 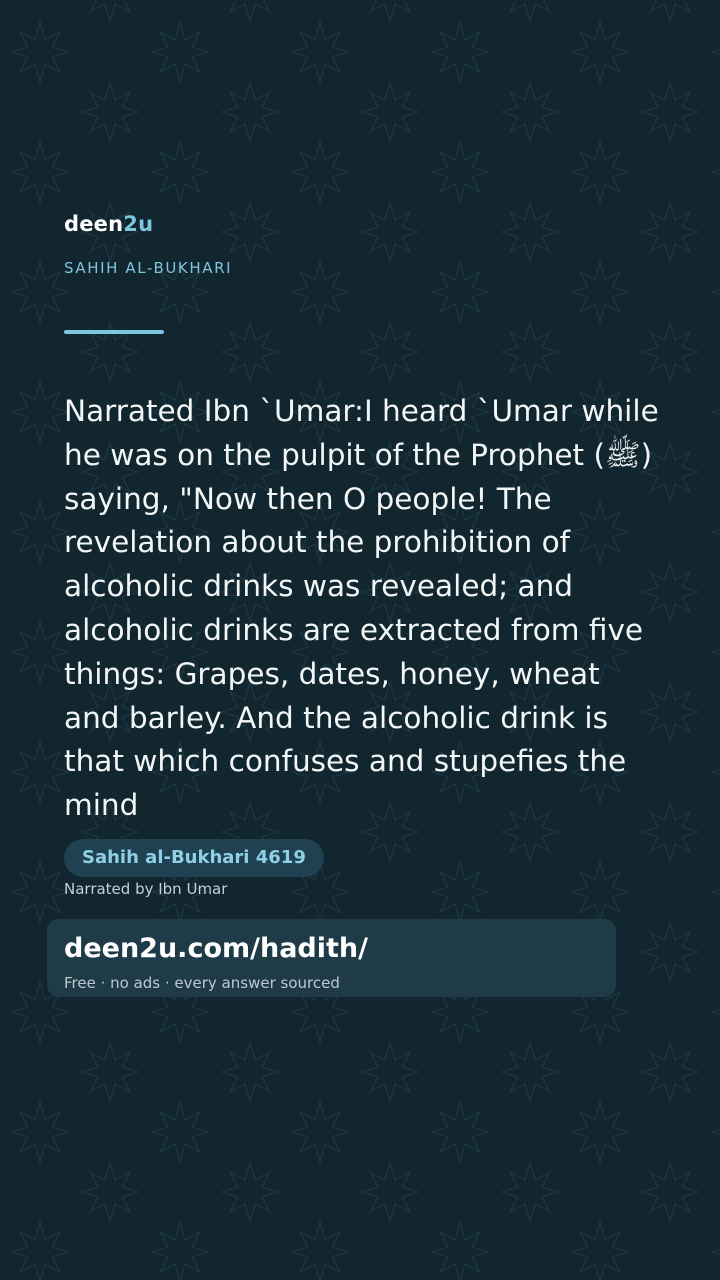 I want to click on brand-name: deen, so click(x=94, y=224).